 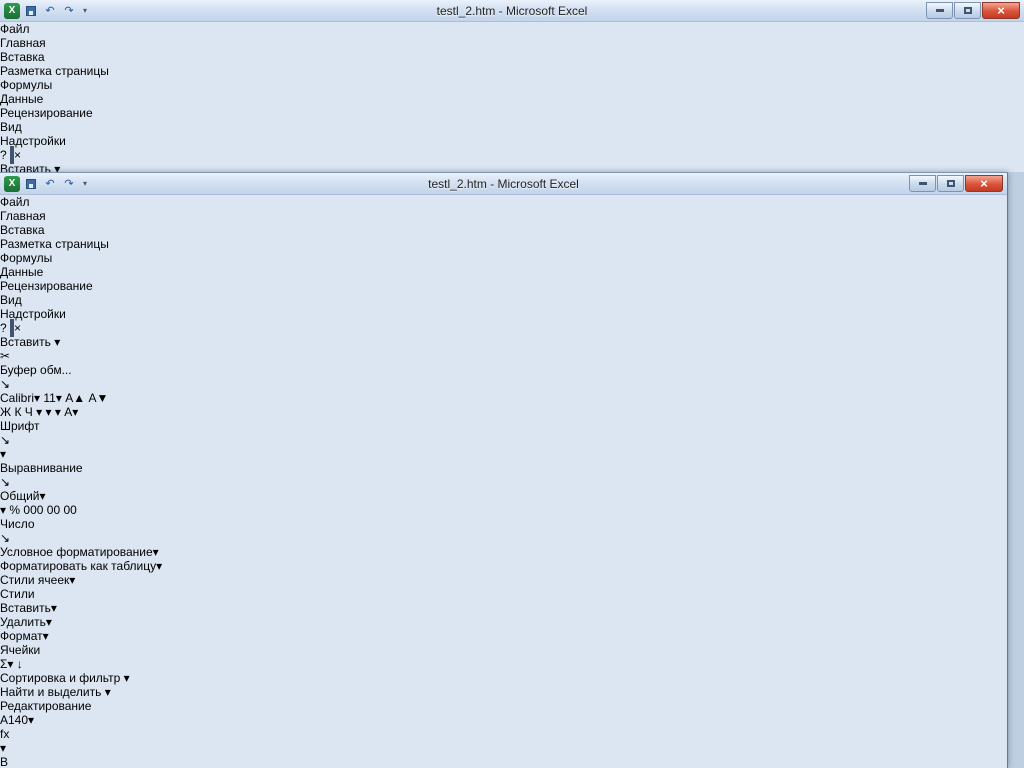 I want to click on fill-button: ↓, so click(x=20, y=664).